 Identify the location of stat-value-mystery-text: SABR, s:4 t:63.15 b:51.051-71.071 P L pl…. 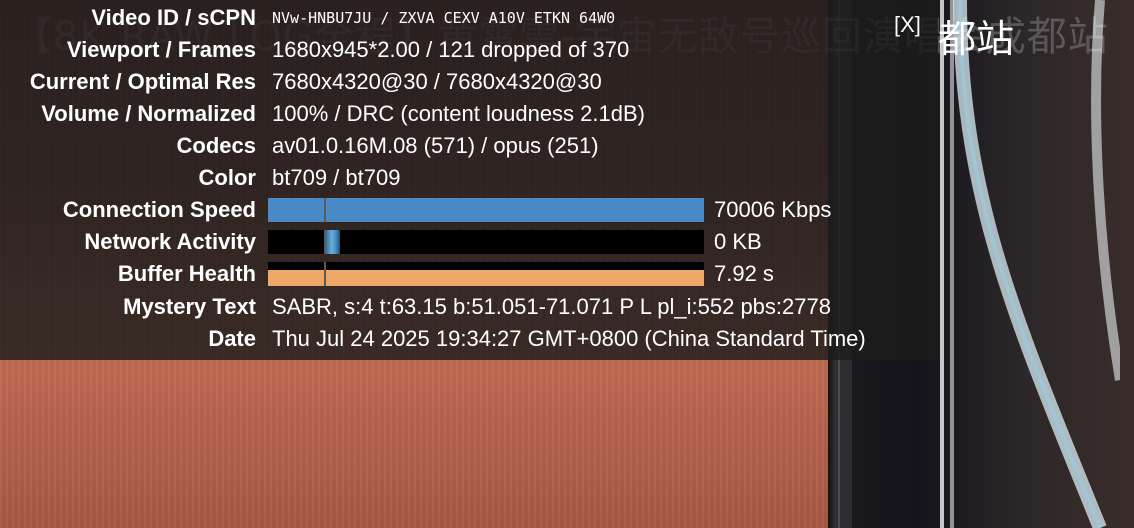
(551, 306).